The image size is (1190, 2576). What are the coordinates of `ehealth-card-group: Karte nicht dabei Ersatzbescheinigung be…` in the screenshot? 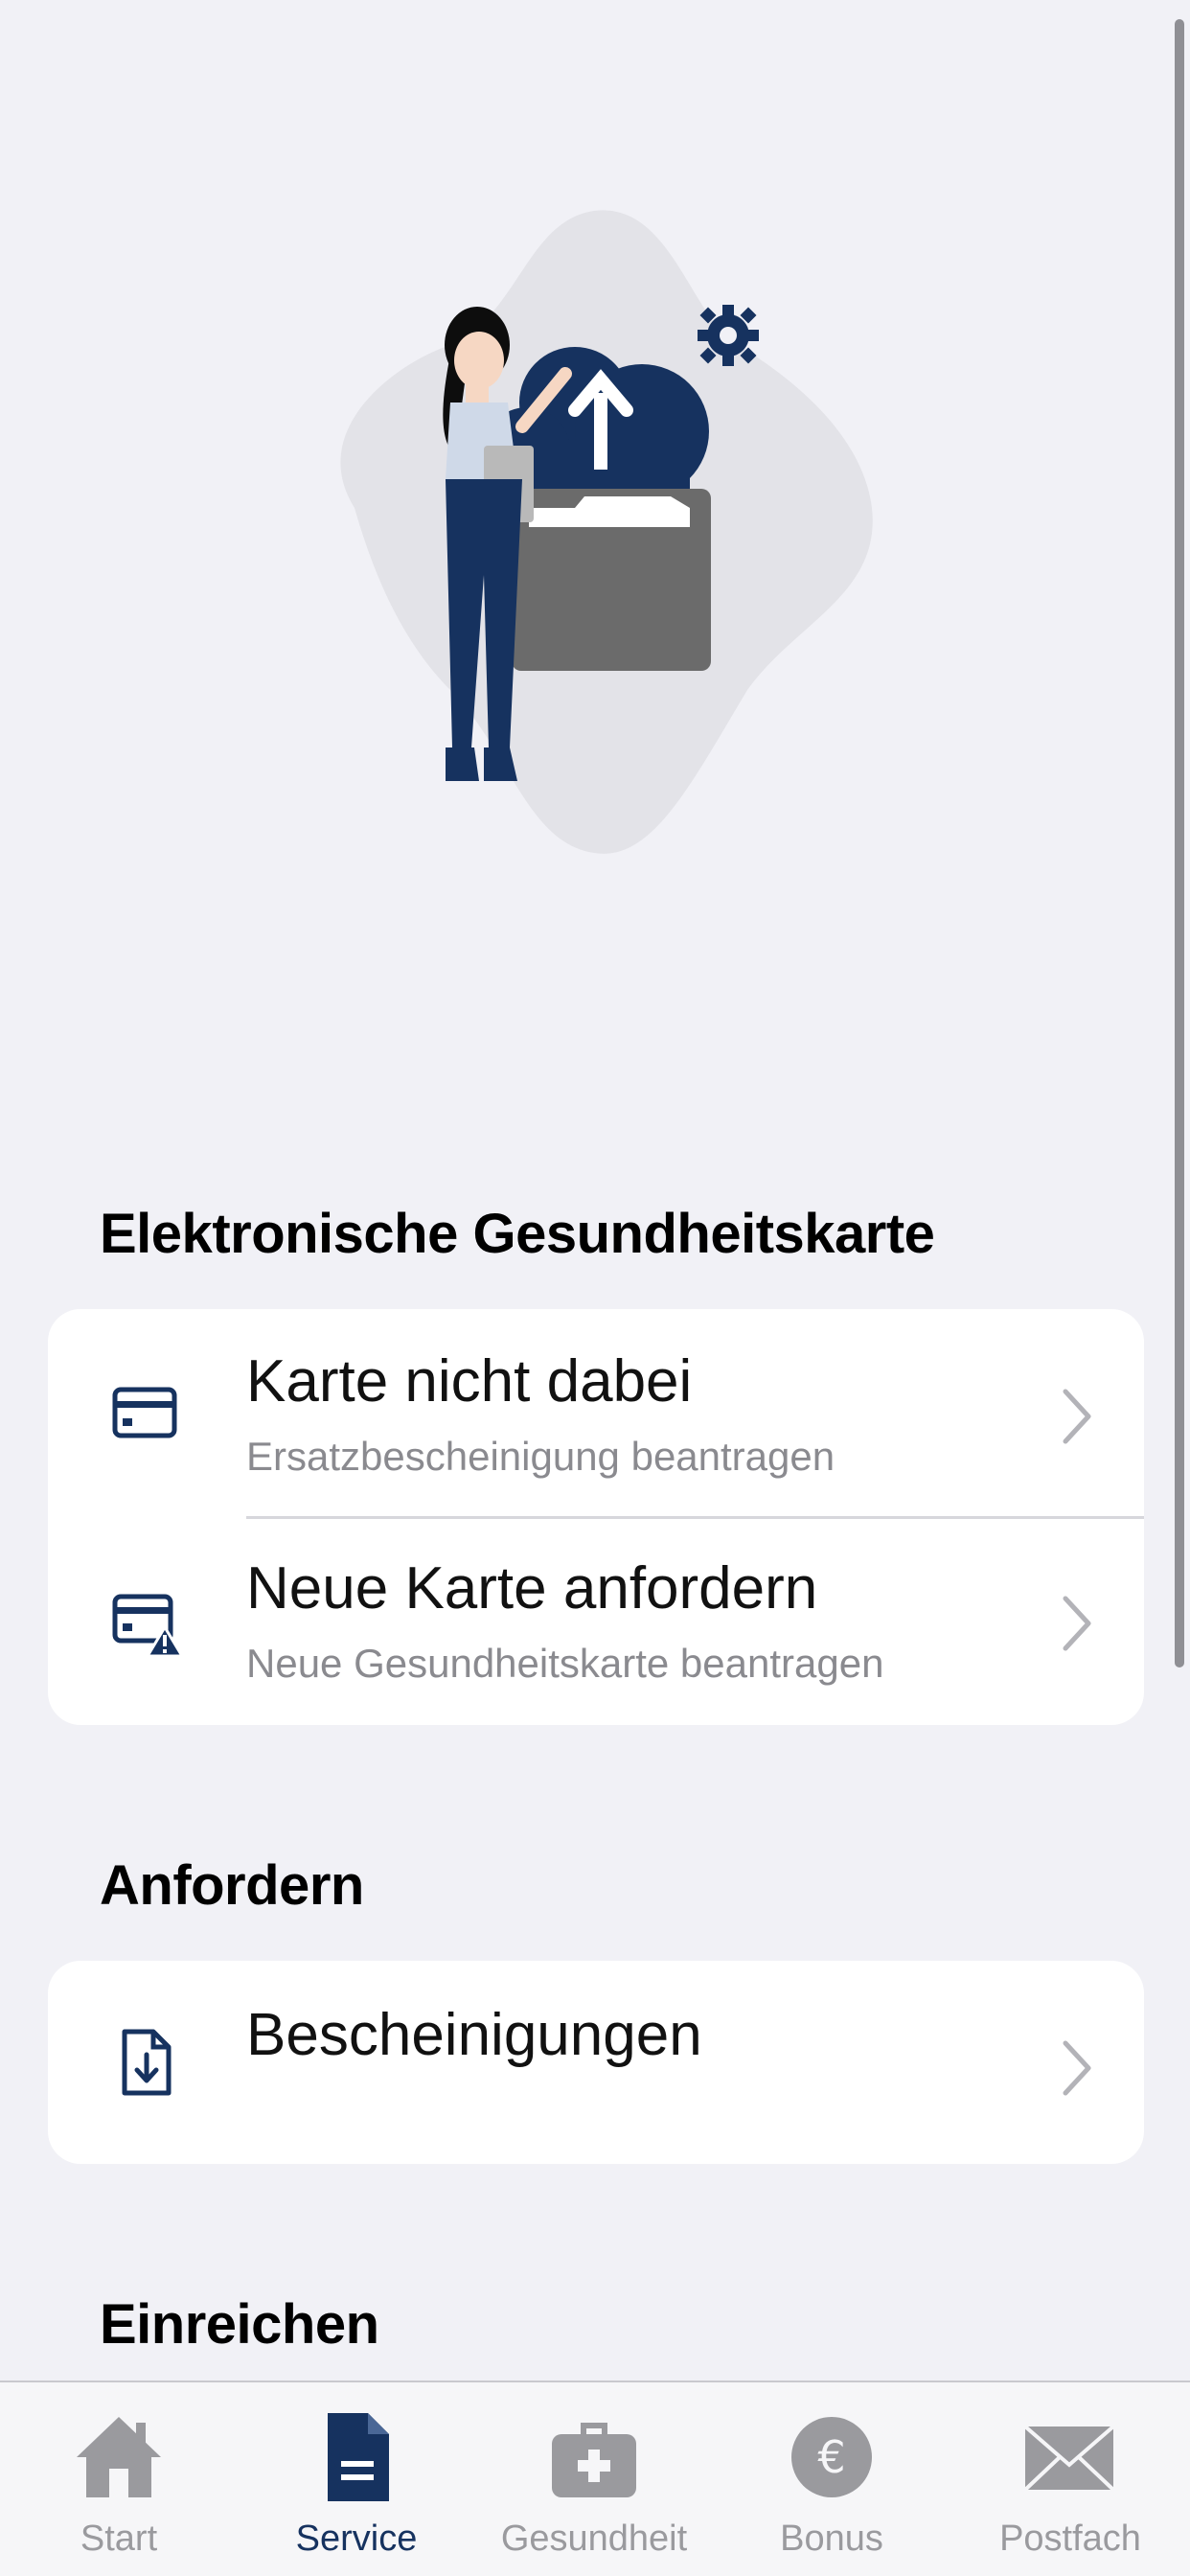 It's located at (596, 1517).